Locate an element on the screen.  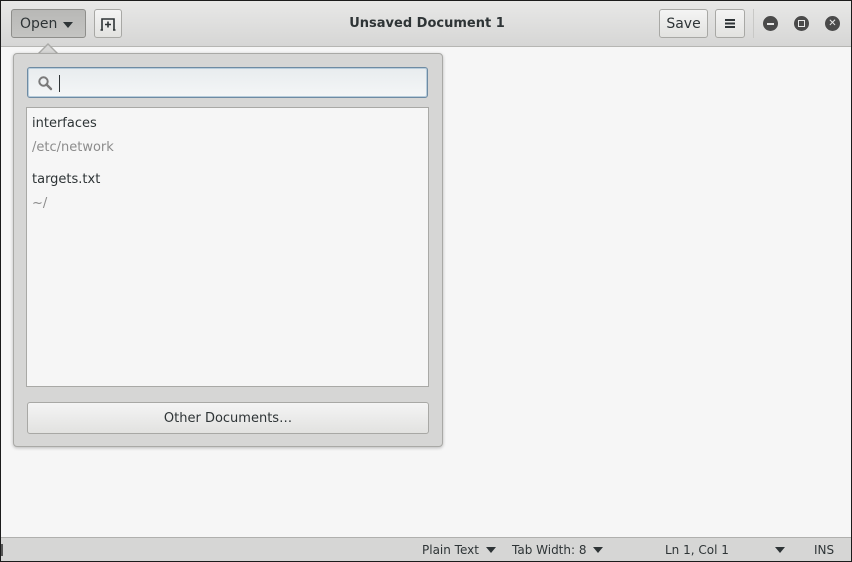
header-separator is located at coordinates (753, 23).